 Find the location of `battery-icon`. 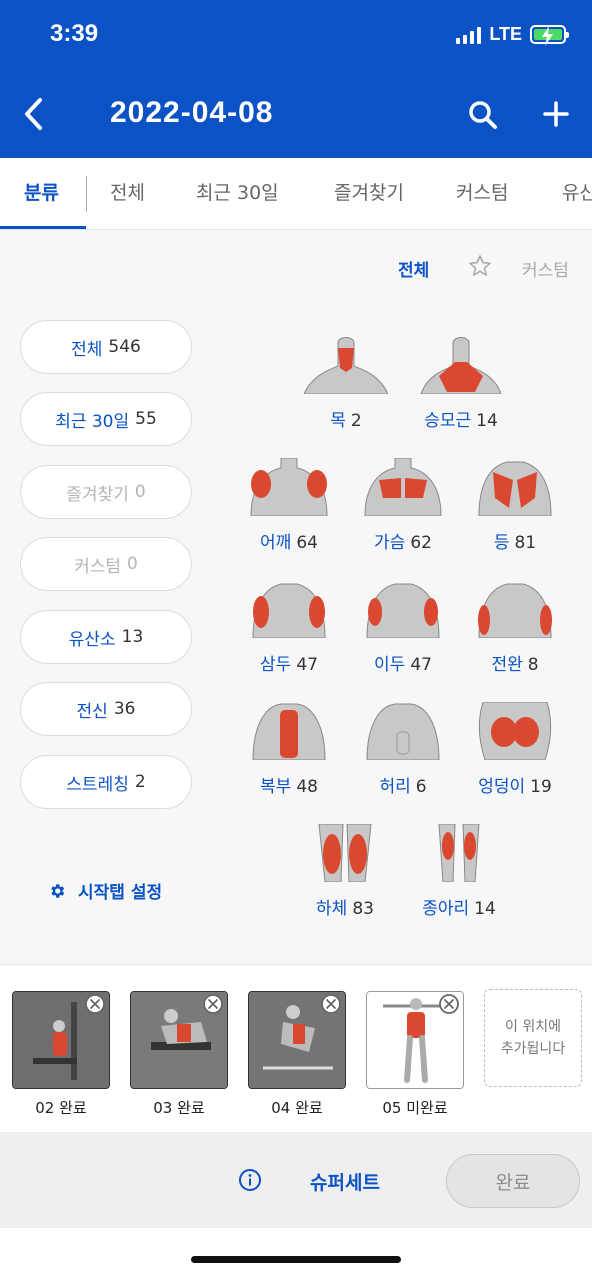

battery-icon is located at coordinates (549, 35).